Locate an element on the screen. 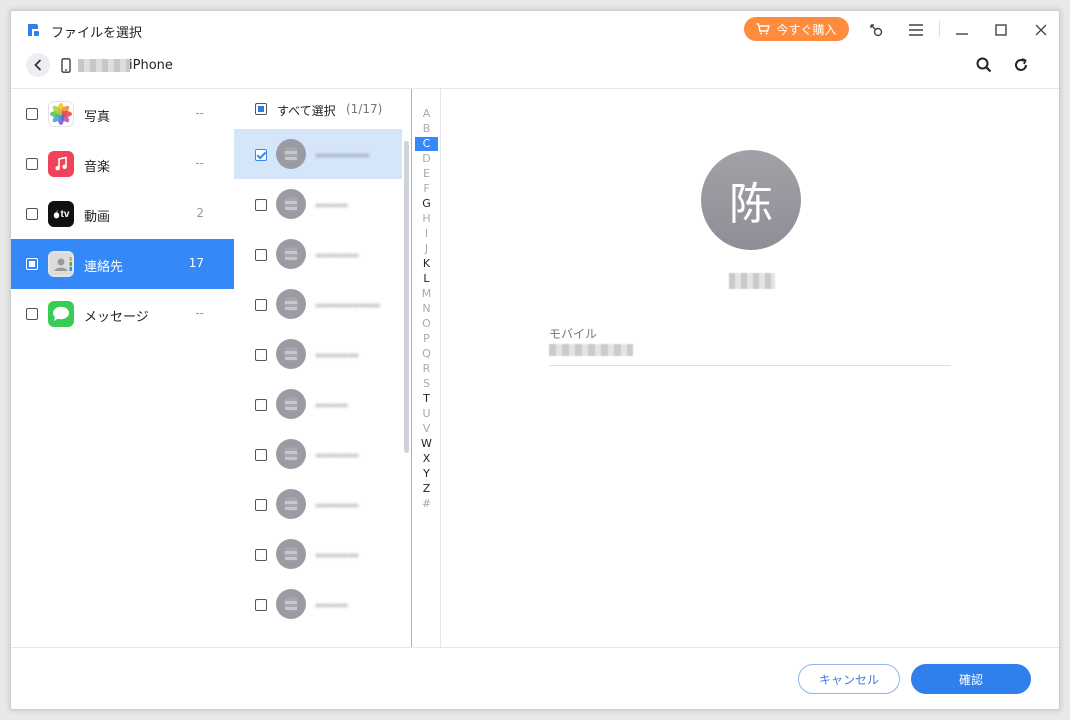 Image resolution: width=1070 pixels, height=720 pixels. alpha-letter: O is located at coordinates (426, 324).